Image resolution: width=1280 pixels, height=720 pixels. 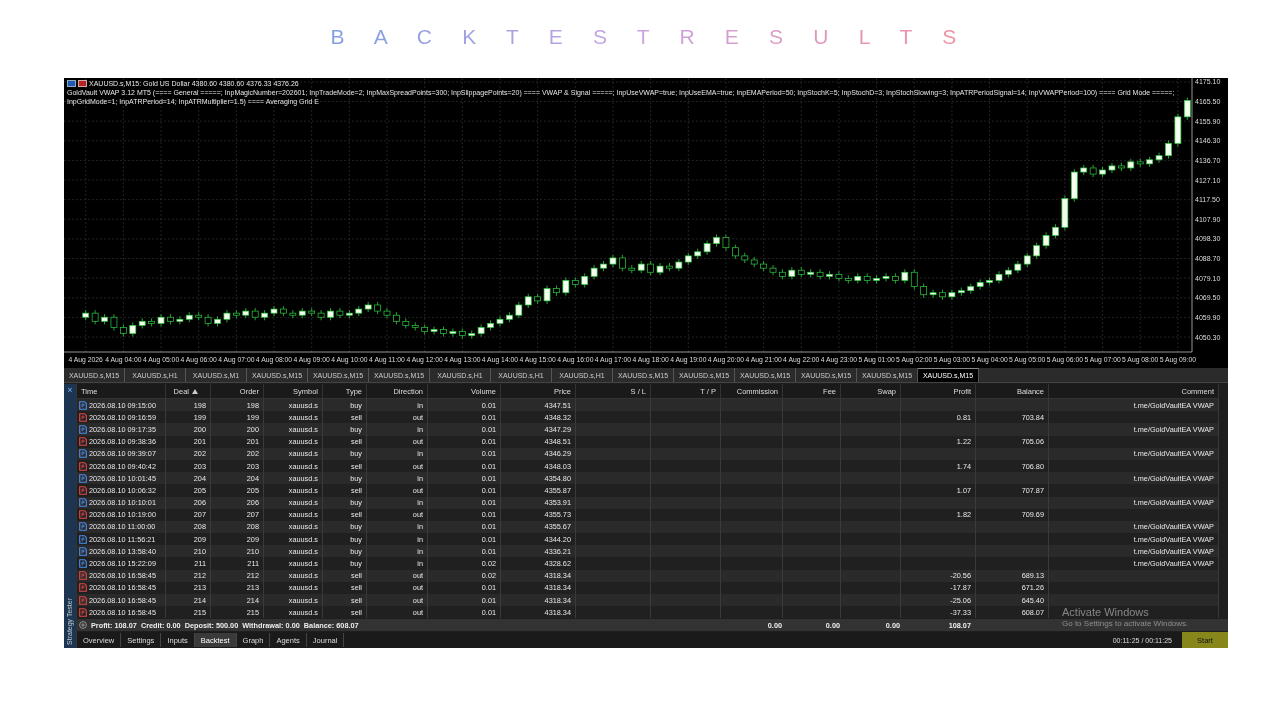 What do you see at coordinates (1125, 623) in the screenshot?
I see `activation-notice-text: Go to Settings to activate Windows.` at bounding box center [1125, 623].